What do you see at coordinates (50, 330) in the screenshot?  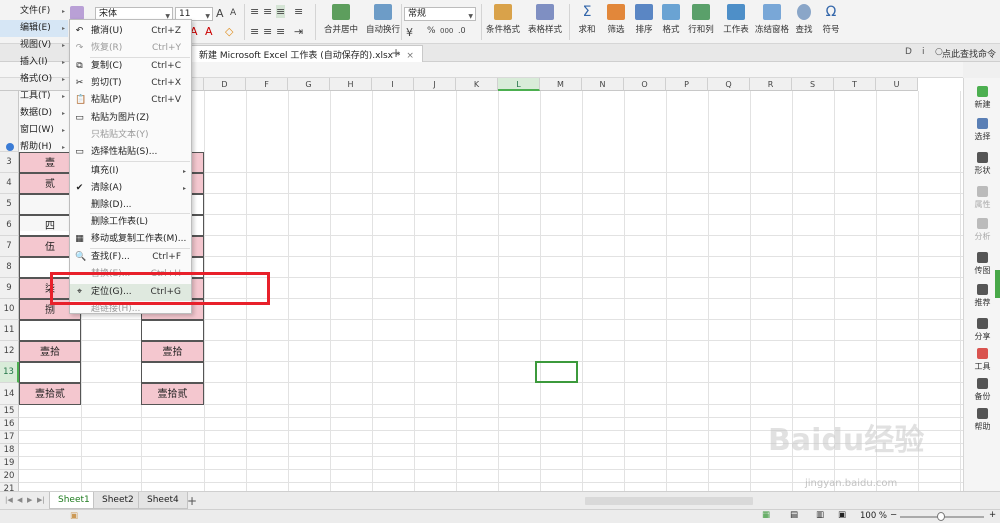 I see `cell-b11` at bounding box center [50, 330].